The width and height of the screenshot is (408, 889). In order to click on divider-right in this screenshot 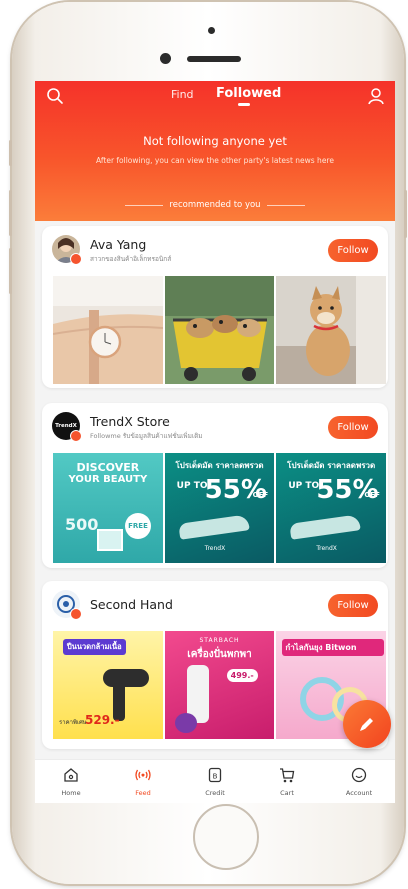, I will do `click(286, 205)`.